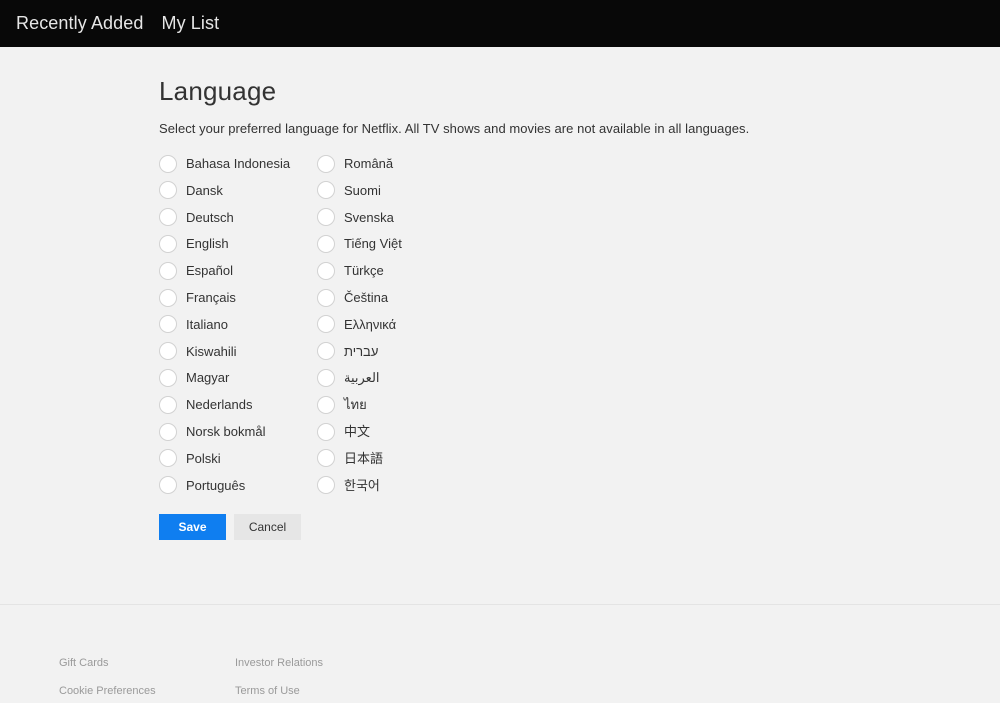  Describe the element at coordinates (467, 297) in the screenshot. I see `language-option-row: Čeština` at that location.